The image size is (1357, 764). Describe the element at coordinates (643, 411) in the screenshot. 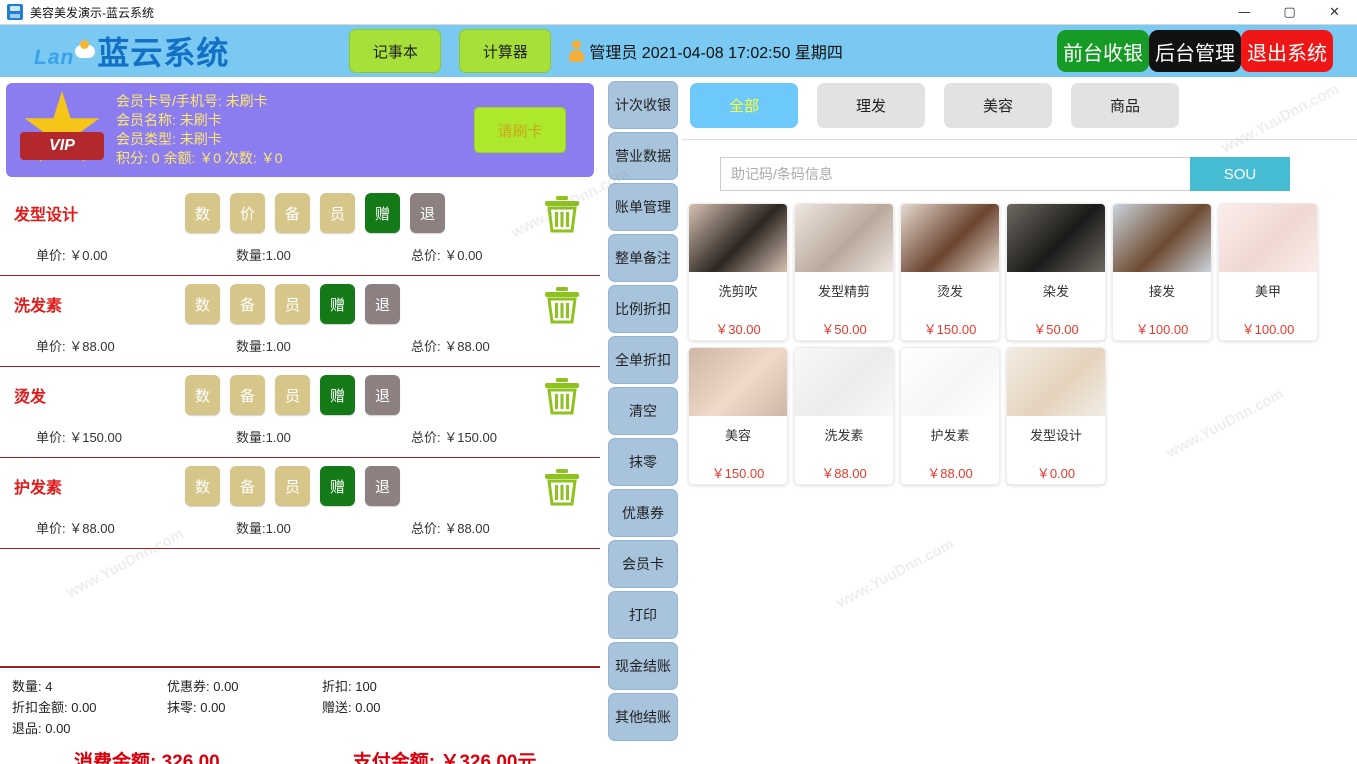

I see `function-button: 清空` at that location.